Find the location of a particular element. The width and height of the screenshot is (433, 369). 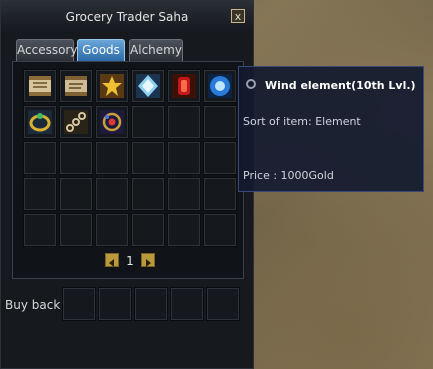

tooltip-price: Price : 1000Gold is located at coordinates (288, 175).